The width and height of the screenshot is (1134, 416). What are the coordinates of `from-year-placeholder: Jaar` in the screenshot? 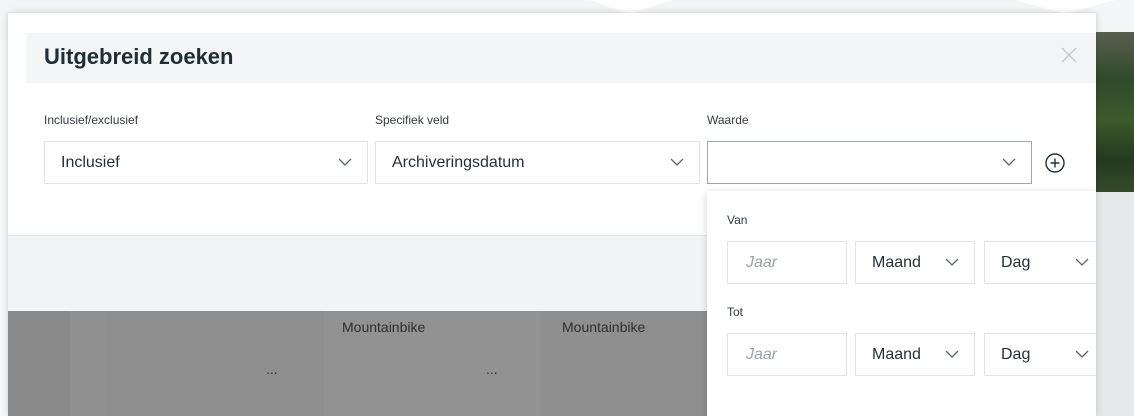 It's located at (762, 262).